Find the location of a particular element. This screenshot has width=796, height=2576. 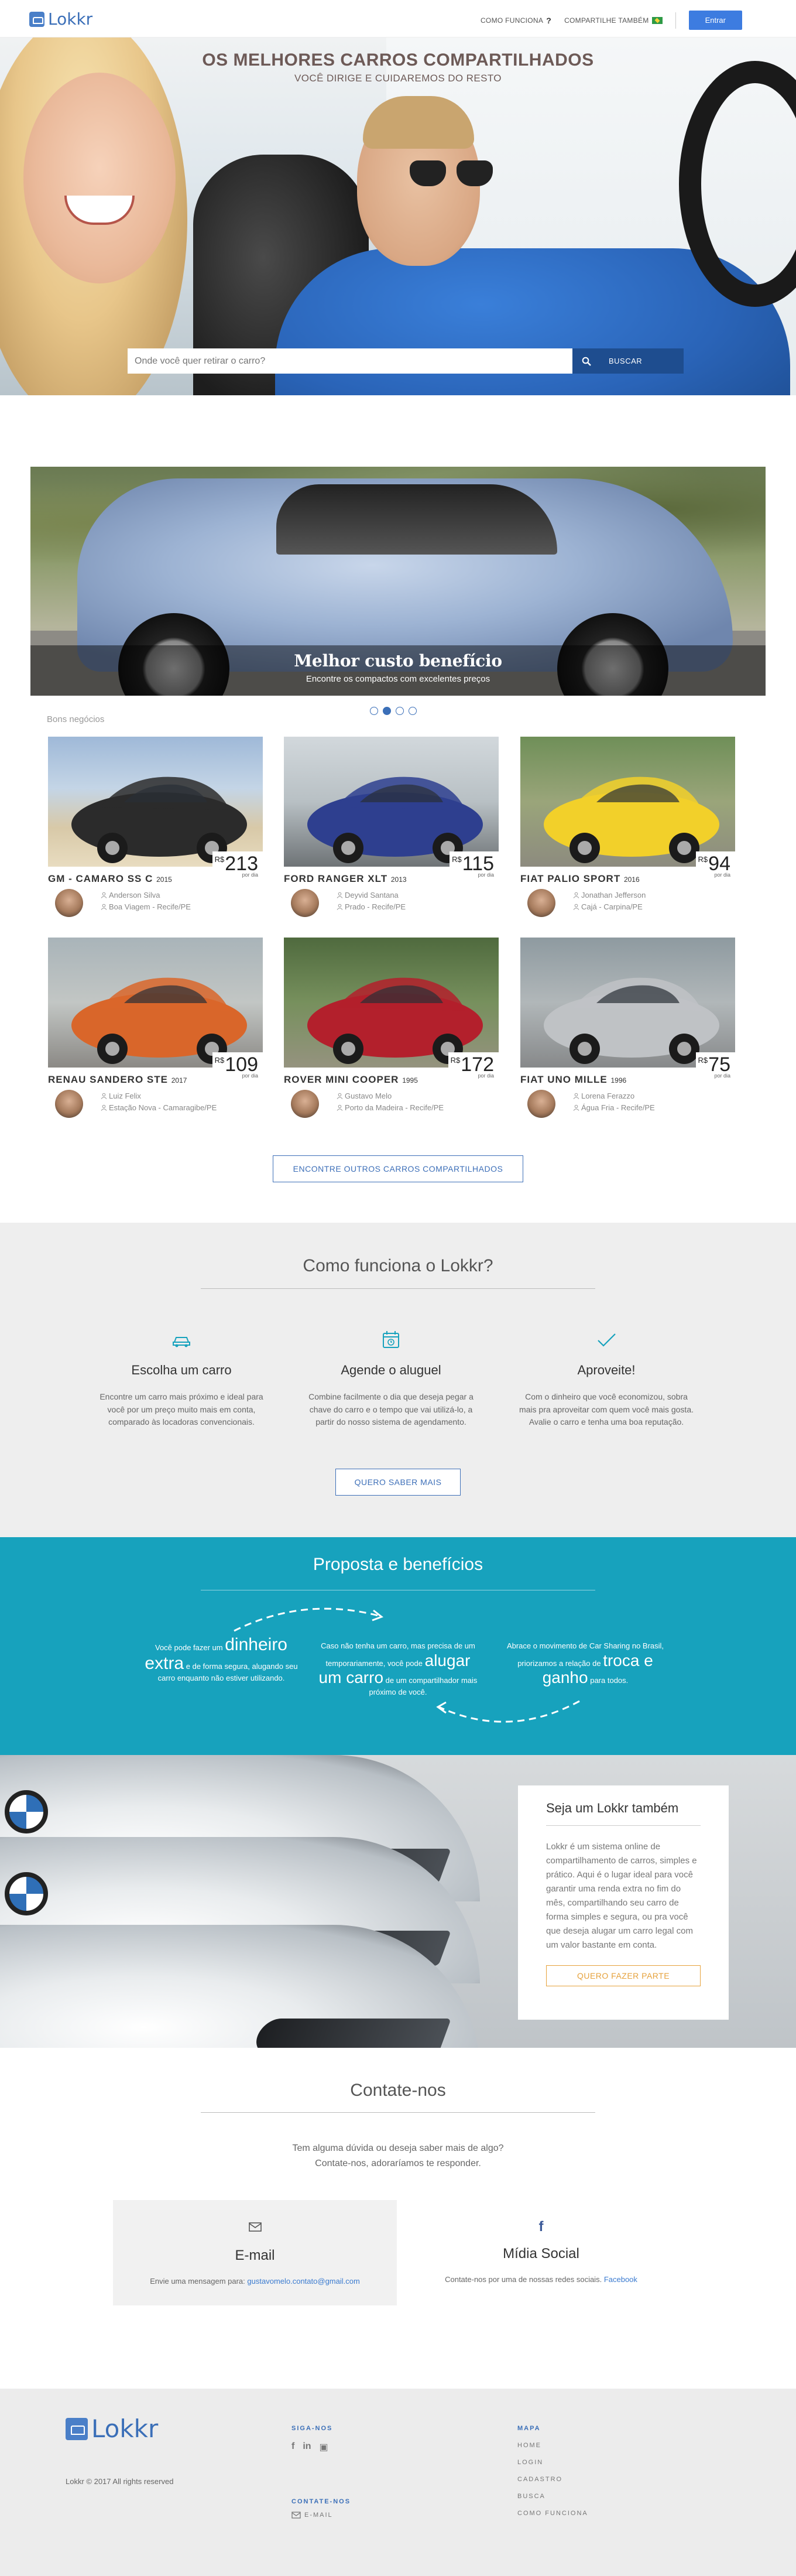

footer-link-search: BUSCA is located at coordinates (553, 2496).